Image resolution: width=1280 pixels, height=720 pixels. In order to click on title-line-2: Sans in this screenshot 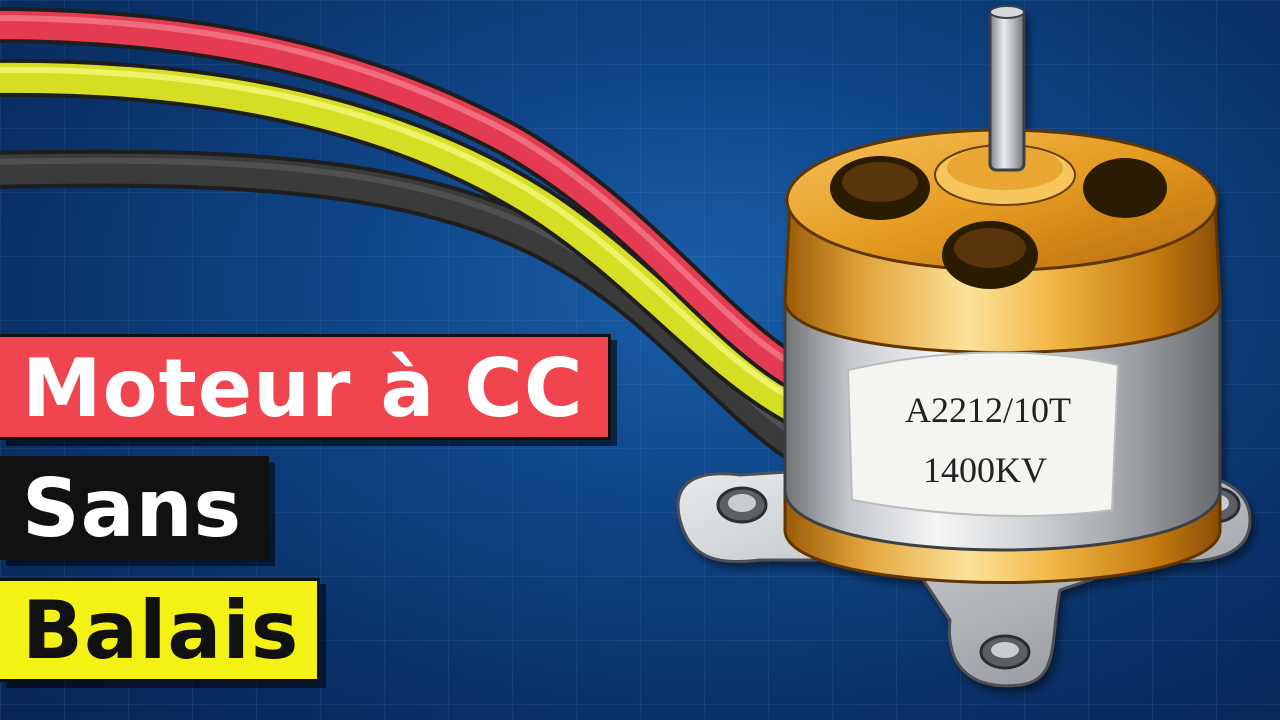, I will do `click(135, 508)`.